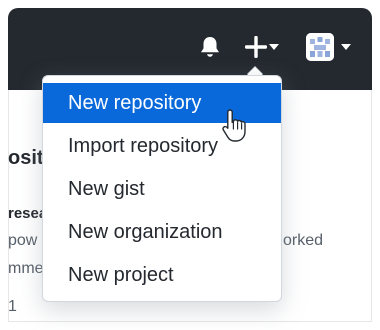 This screenshot has width=380, height=330. I want to click on menu-item-new-gist: New gist, so click(162, 189).